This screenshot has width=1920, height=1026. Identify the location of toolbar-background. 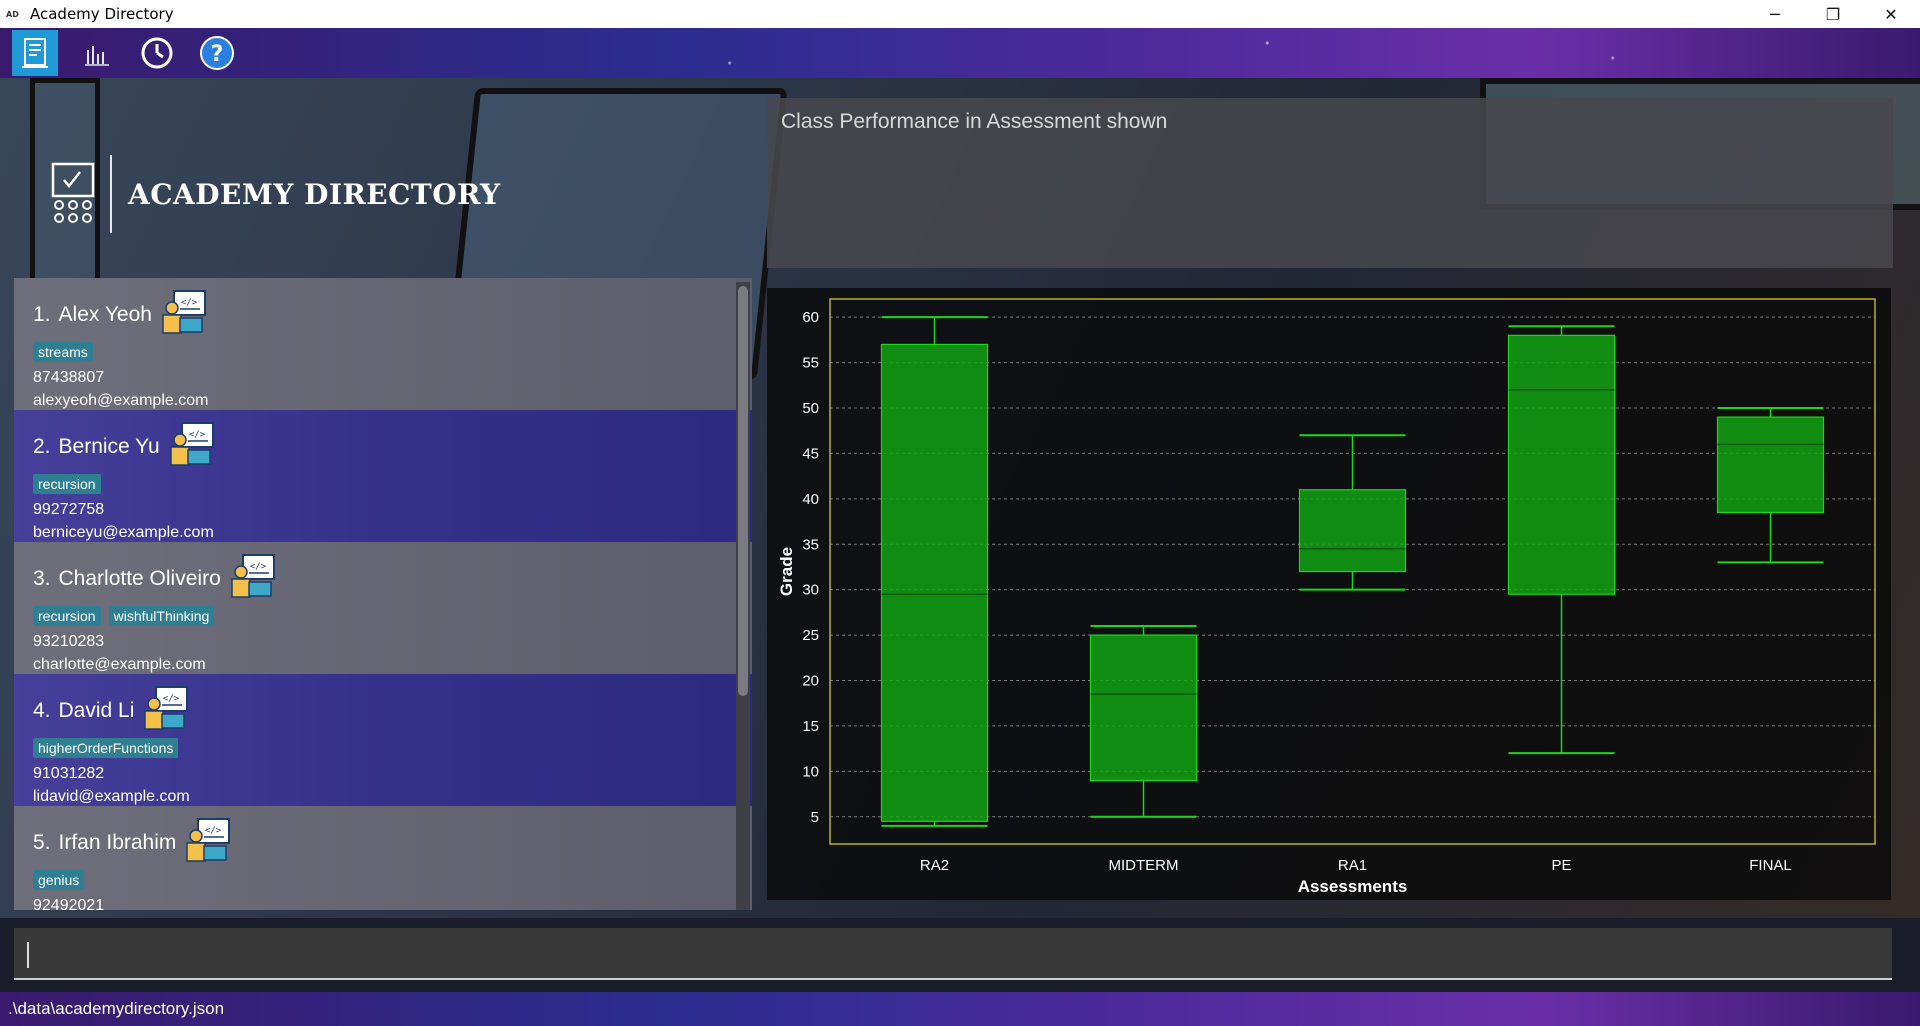
(960, 53).